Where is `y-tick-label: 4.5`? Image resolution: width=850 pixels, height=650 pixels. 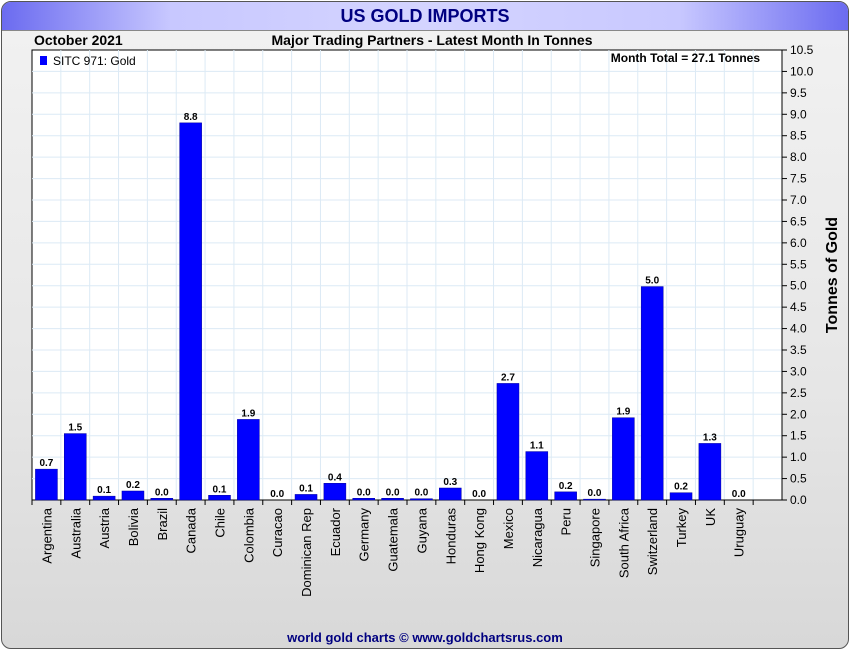
y-tick-label: 4.5 is located at coordinates (798, 307).